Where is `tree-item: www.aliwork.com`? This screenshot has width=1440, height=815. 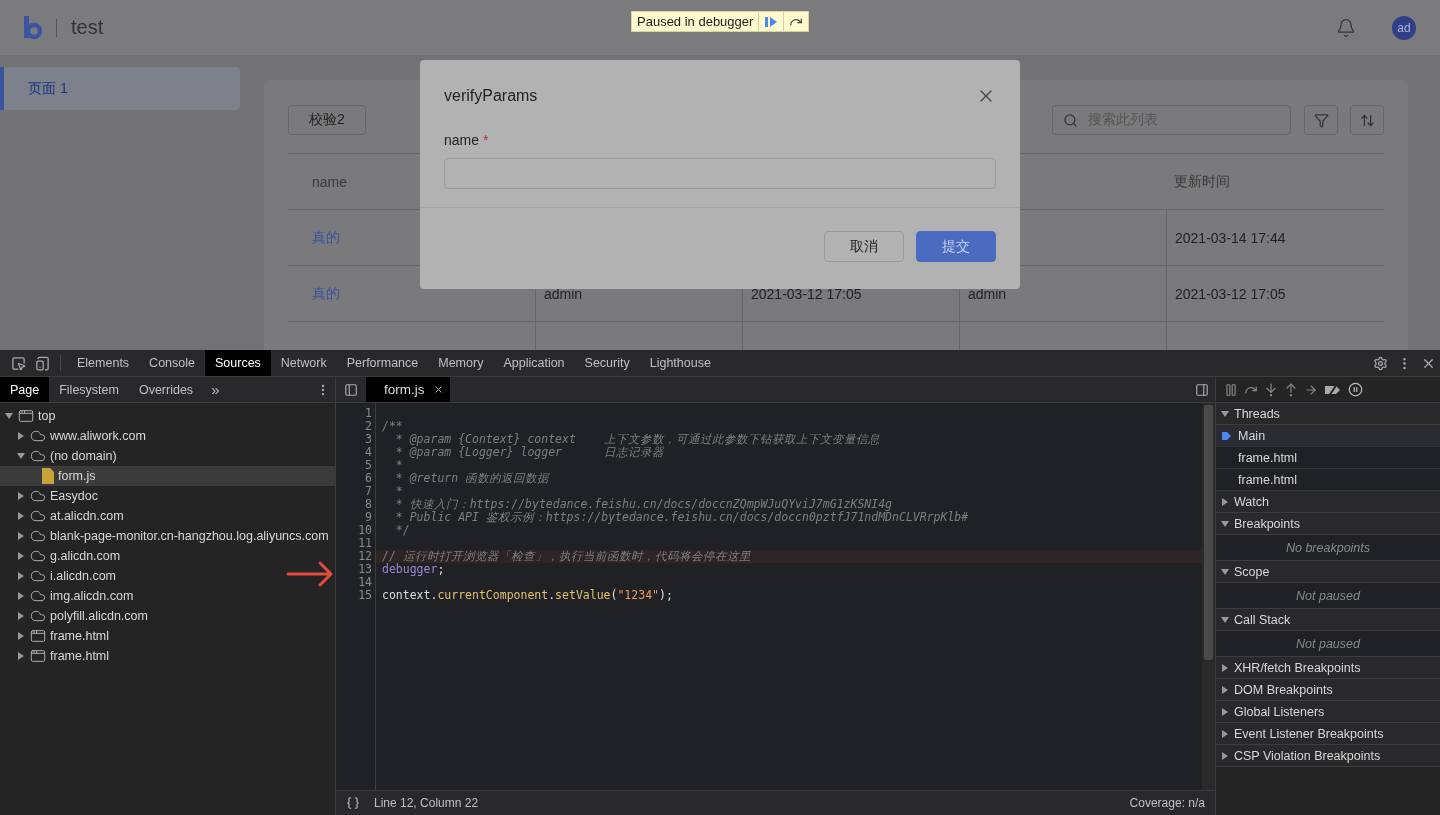 tree-item: www.aliwork.com is located at coordinates (167, 436).